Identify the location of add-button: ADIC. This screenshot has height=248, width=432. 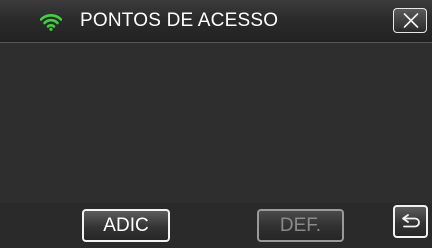
(126, 225).